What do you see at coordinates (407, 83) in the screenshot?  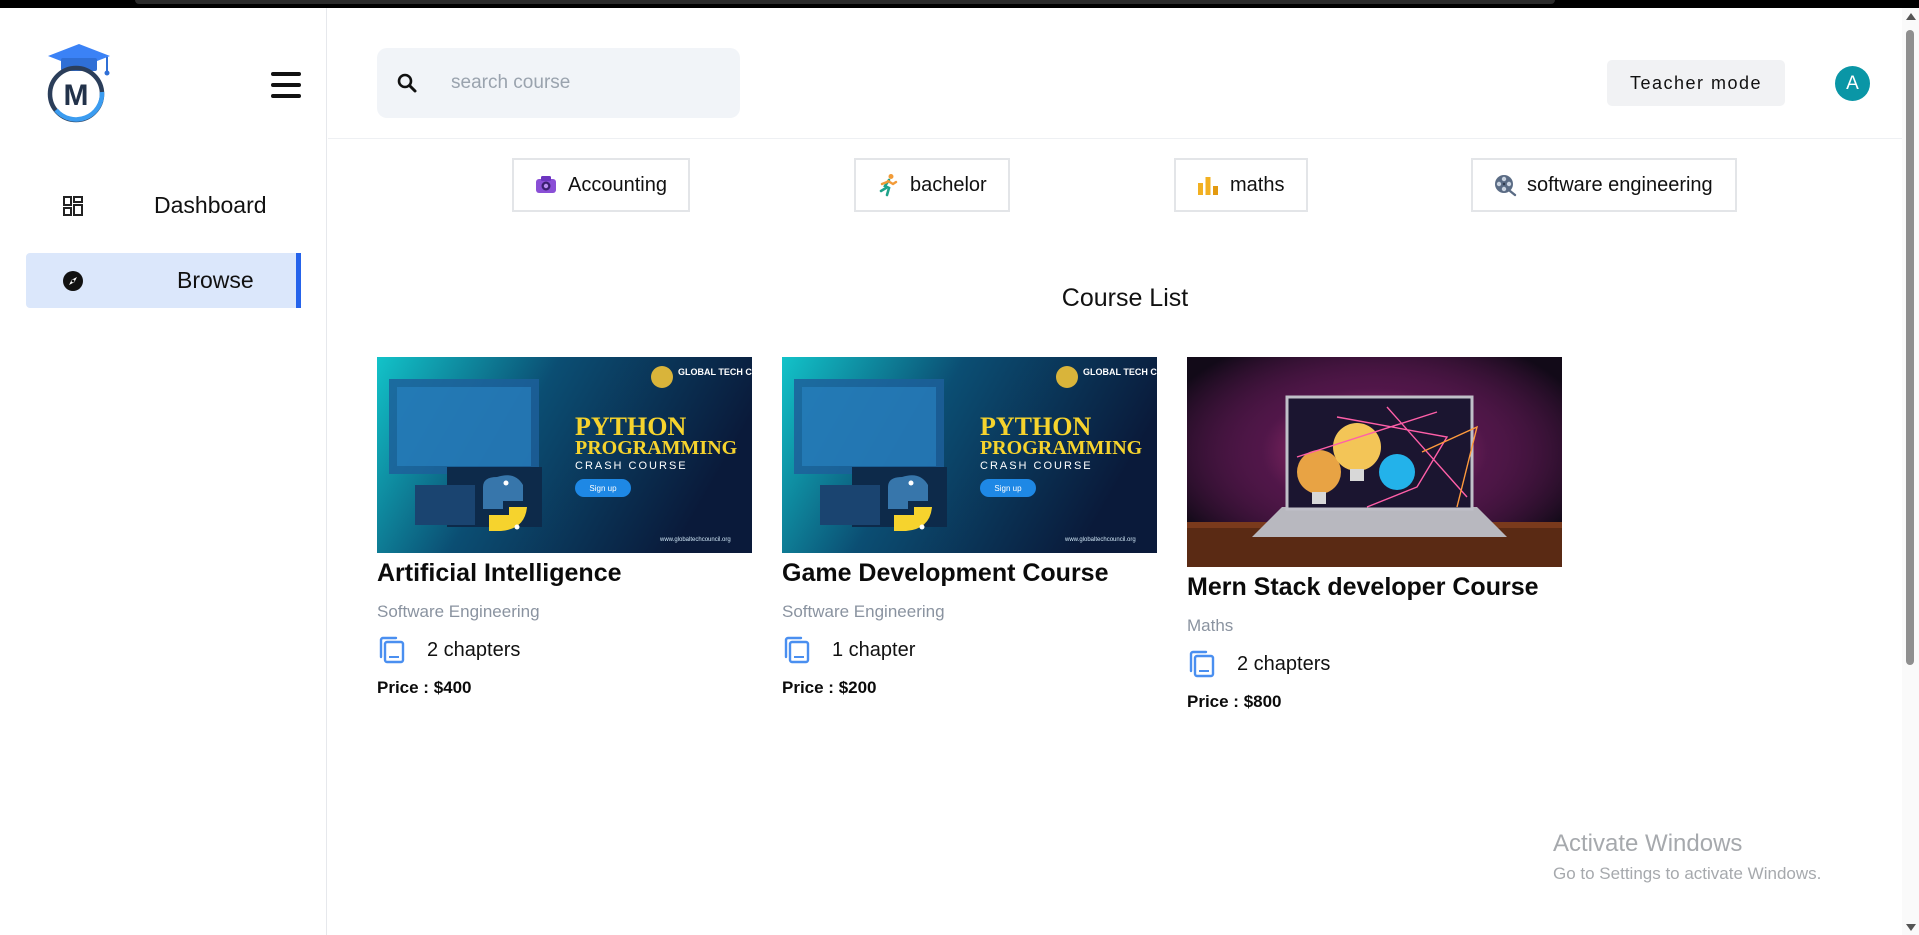 I see `search-icon` at bounding box center [407, 83].